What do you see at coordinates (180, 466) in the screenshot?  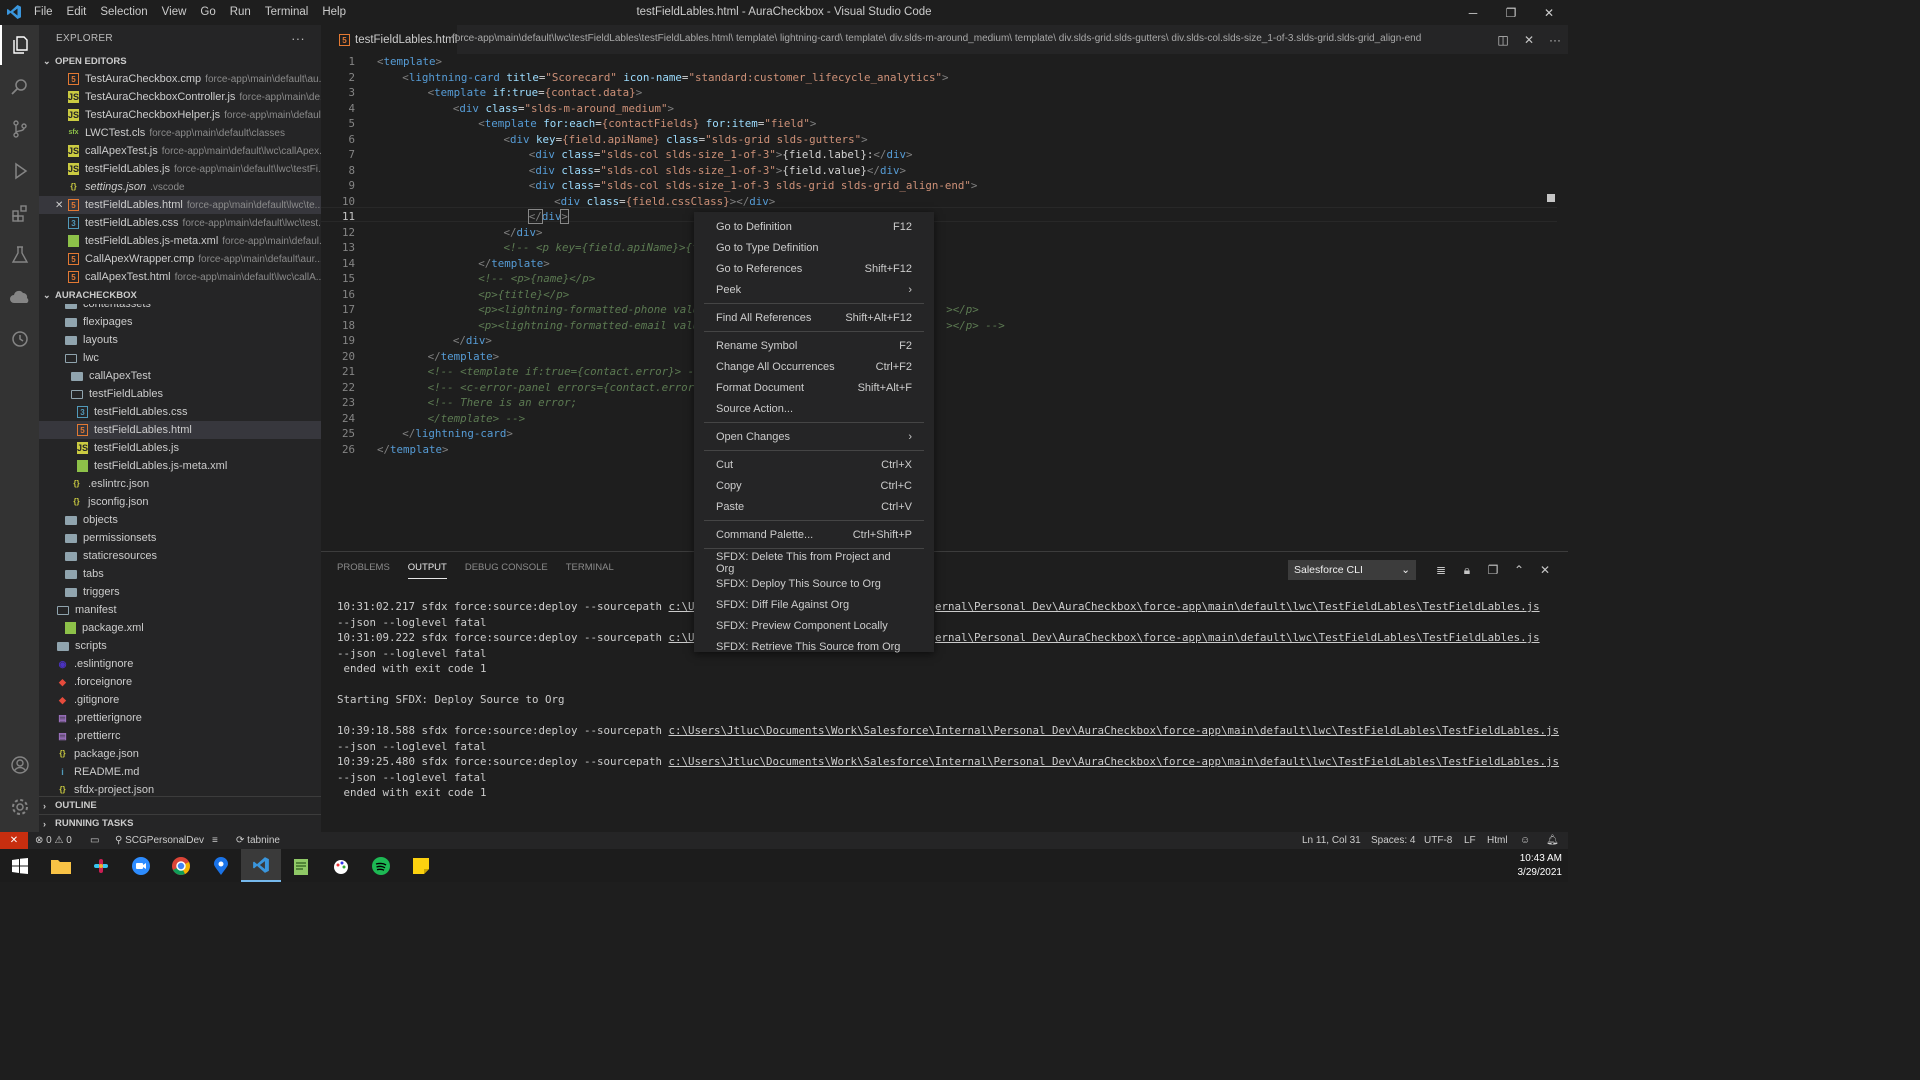 I see `tree-item: testFieldLables.js-meta.xml` at bounding box center [180, 466].